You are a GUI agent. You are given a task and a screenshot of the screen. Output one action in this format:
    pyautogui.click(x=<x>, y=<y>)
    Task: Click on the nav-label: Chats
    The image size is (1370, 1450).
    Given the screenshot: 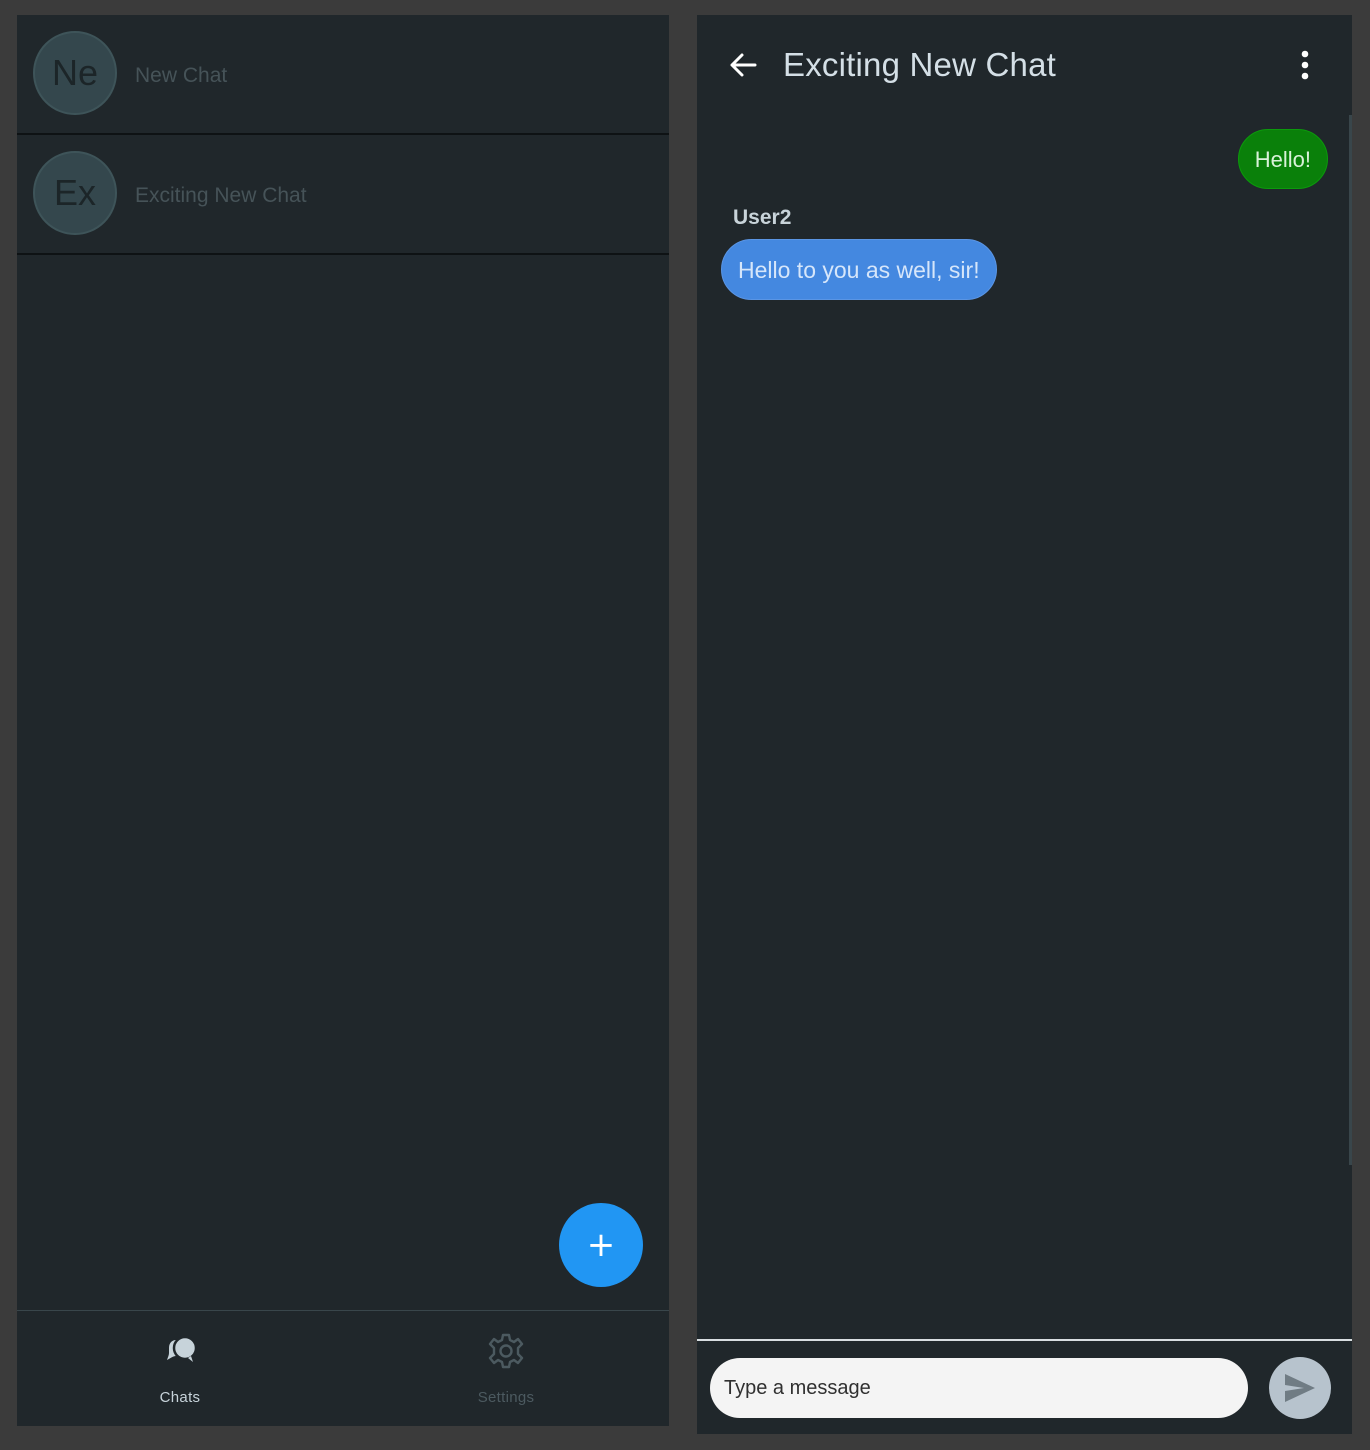 What is the action you would take?
    pyautogui.click(x=180, y=1397)
    